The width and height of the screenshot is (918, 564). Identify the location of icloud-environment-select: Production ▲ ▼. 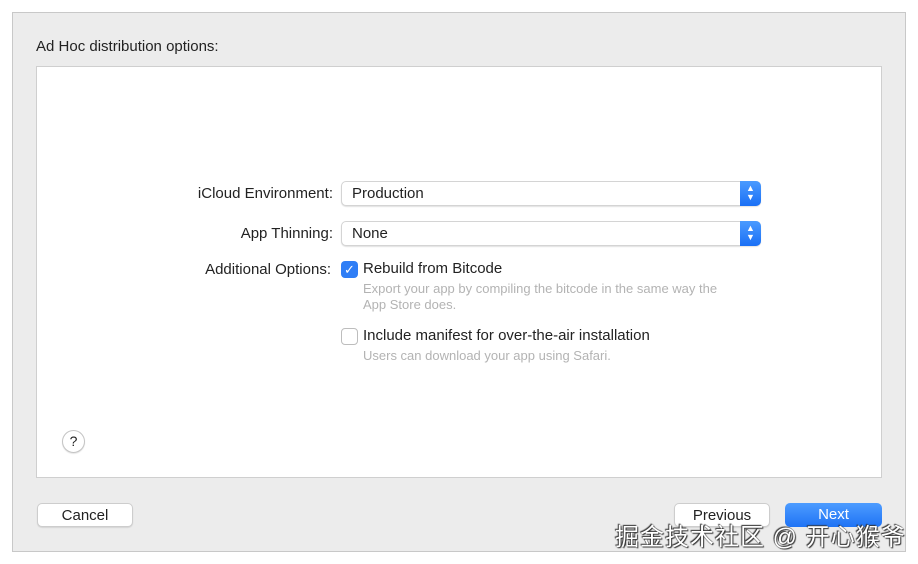
(551, 193).